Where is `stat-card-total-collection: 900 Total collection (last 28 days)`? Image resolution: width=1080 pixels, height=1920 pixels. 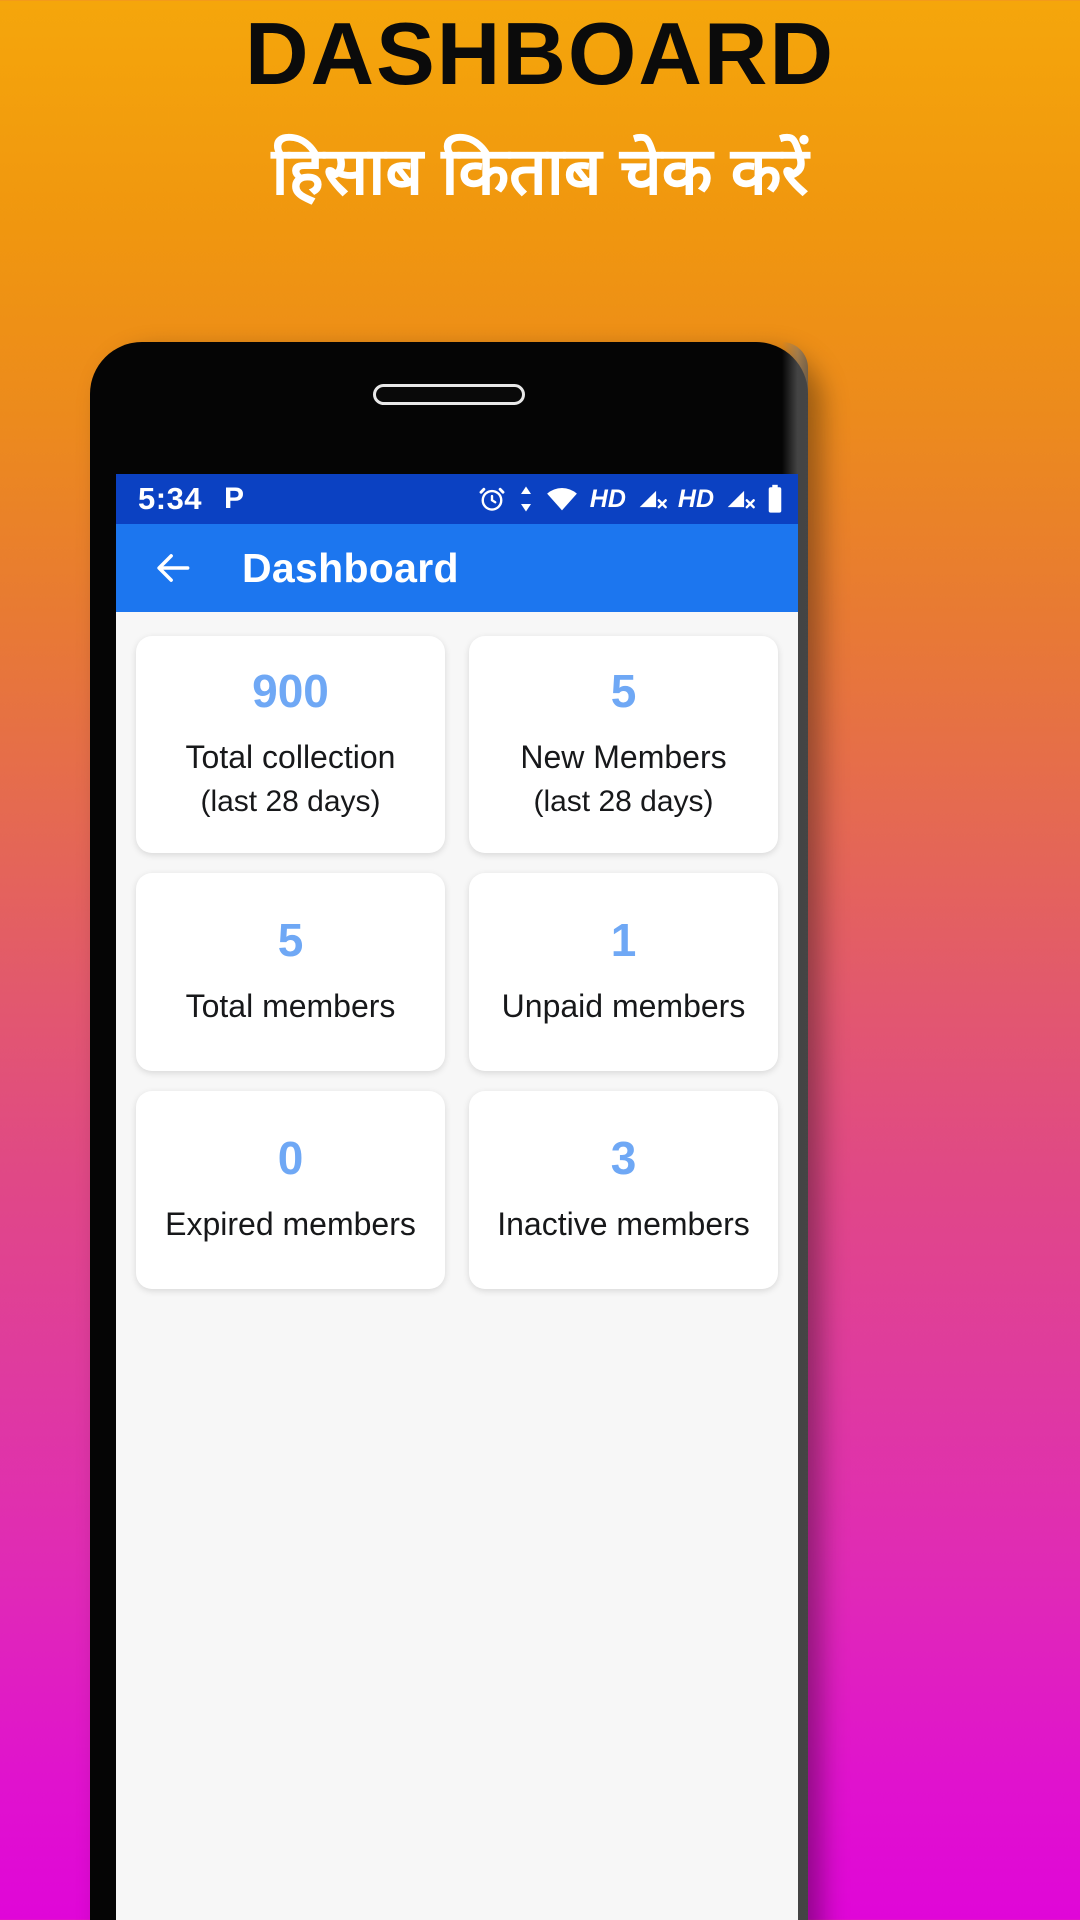 stat-card-total-collection: 900 Total collection (last 28 days) is located at coordinates (290, 745).